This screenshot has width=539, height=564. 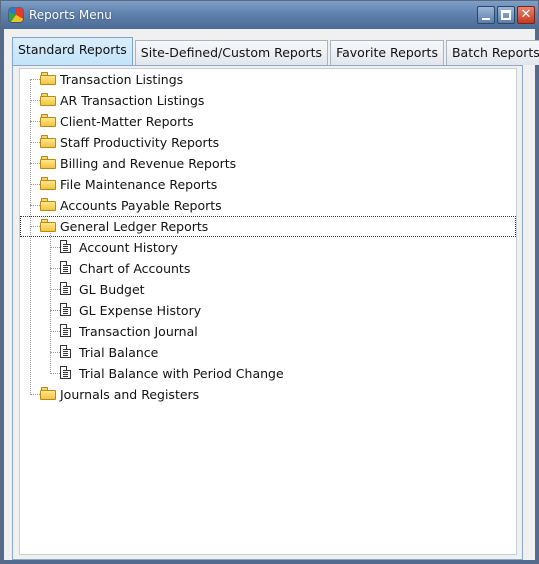 I want to click on tree-item-trial-balance-with-period-change: Trial Balance with Period Change, so click(x=268, y=373).